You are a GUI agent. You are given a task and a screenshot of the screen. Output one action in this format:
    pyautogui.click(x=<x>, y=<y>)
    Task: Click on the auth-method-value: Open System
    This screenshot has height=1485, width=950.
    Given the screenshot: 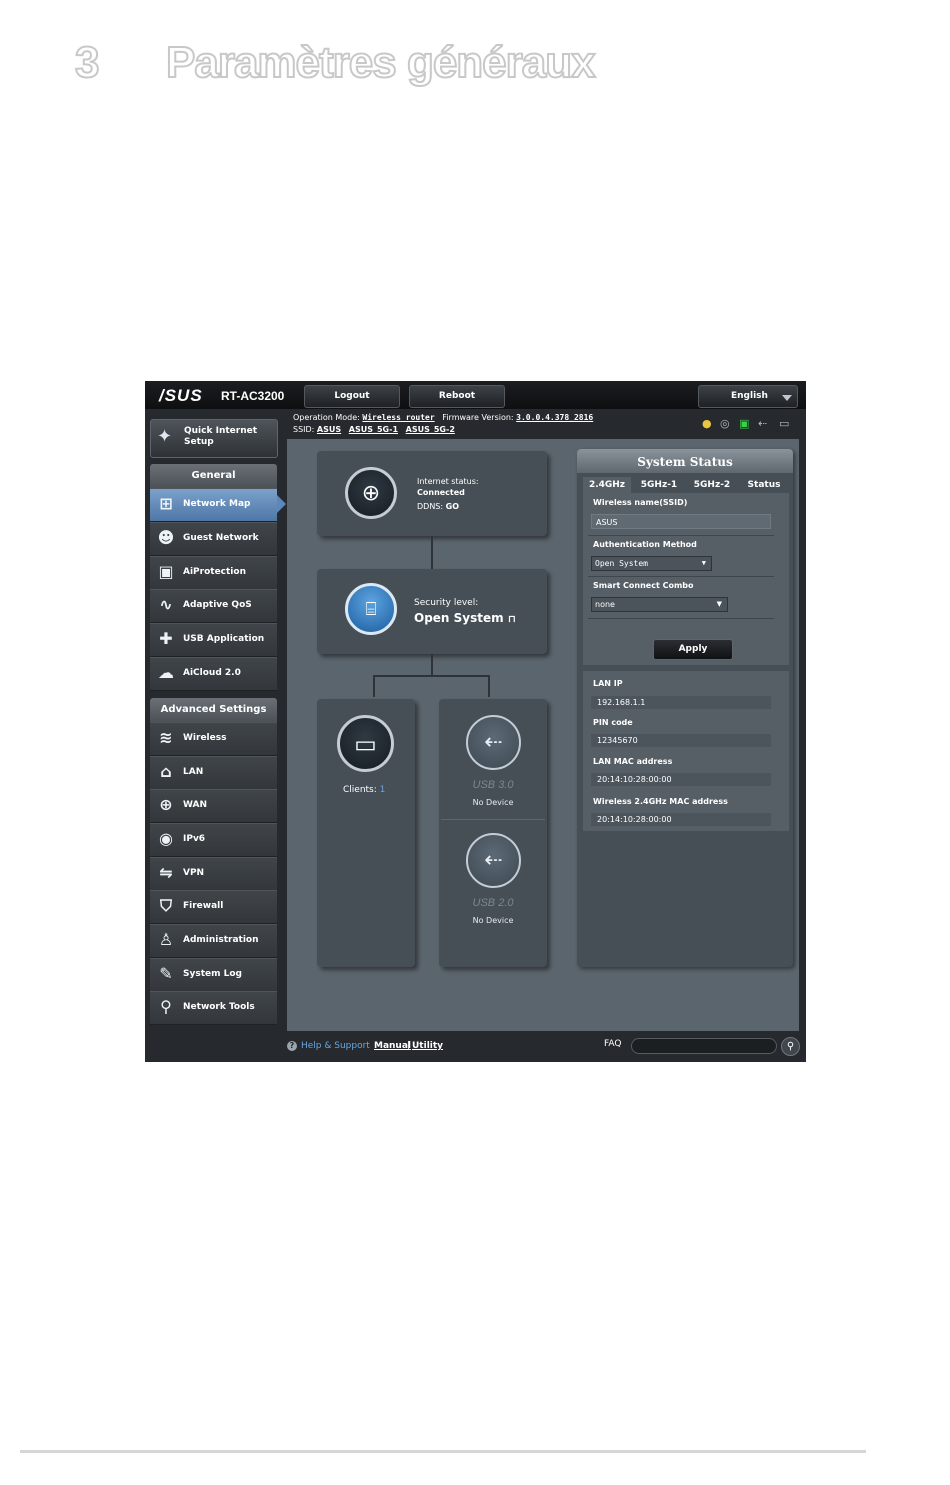 What is the action you would take?
    pyautogui.click(x=621, y=563)
    